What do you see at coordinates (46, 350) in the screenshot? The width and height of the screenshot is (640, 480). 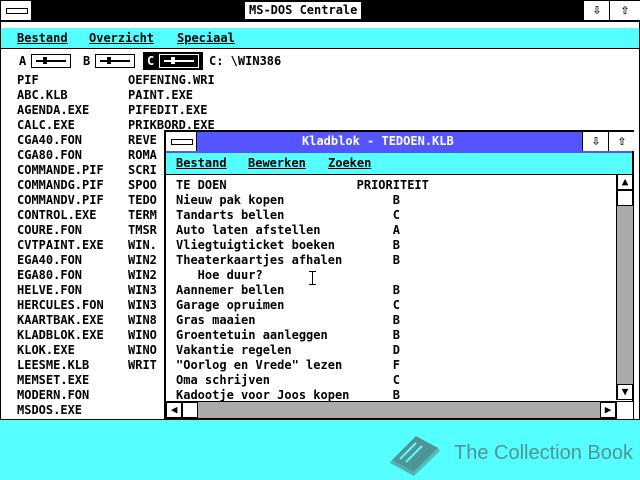 I see `file-item: KLOK.EXE` at bounding box center [46, 350].